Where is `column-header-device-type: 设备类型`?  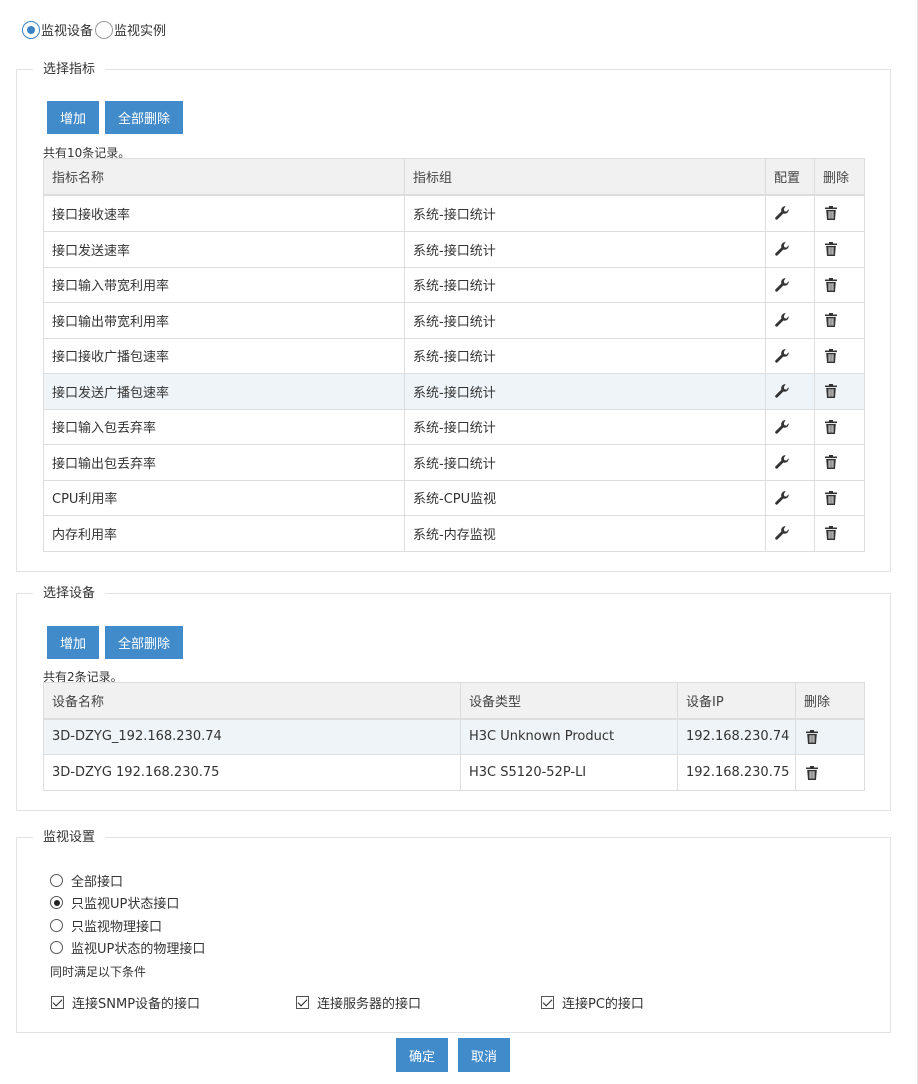 column-header-device-type: 设备类型 is located at coordinates (569, 701).